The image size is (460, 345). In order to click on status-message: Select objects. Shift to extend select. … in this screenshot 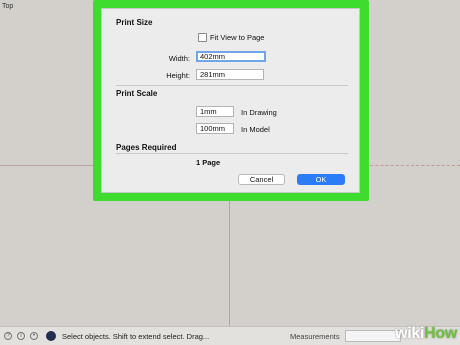, I will do `click(136, 336)`.